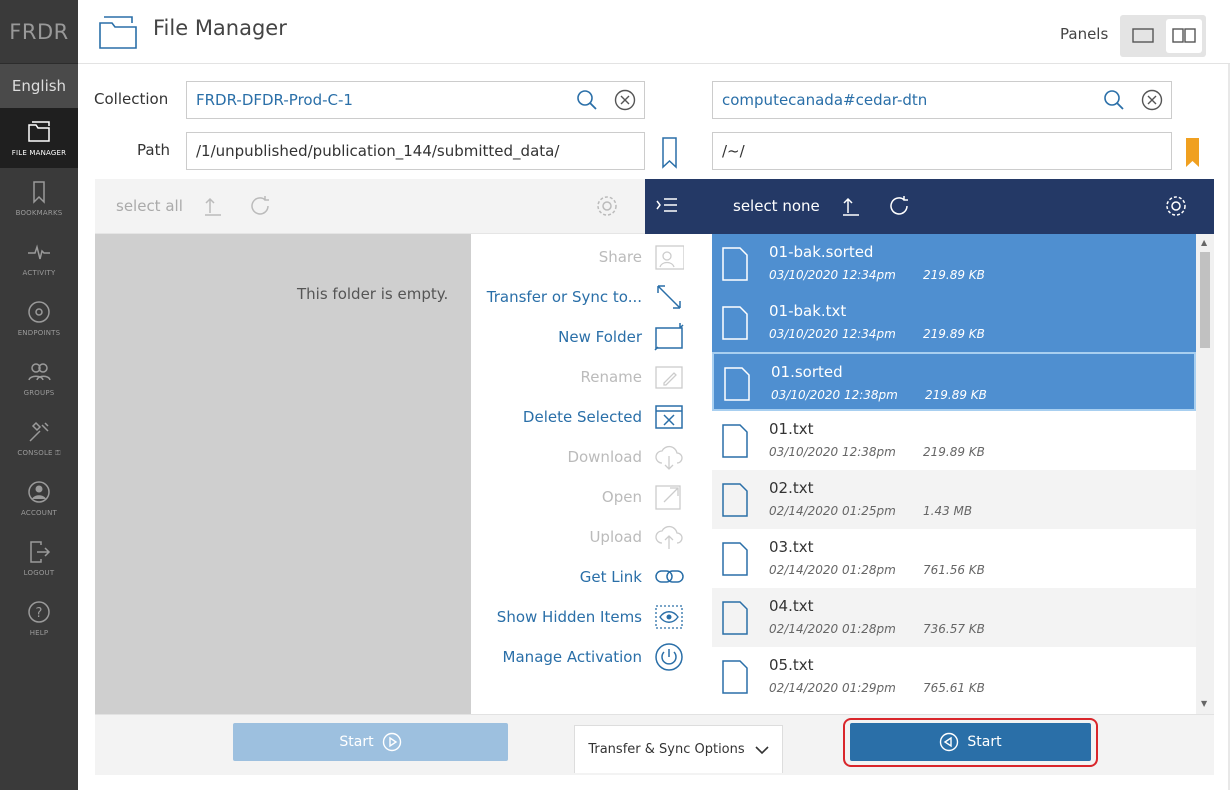 Image resolution: width=1230 pixels, height=790 pixels. I want to click on right-path-value: /~/, so click(733, 151).